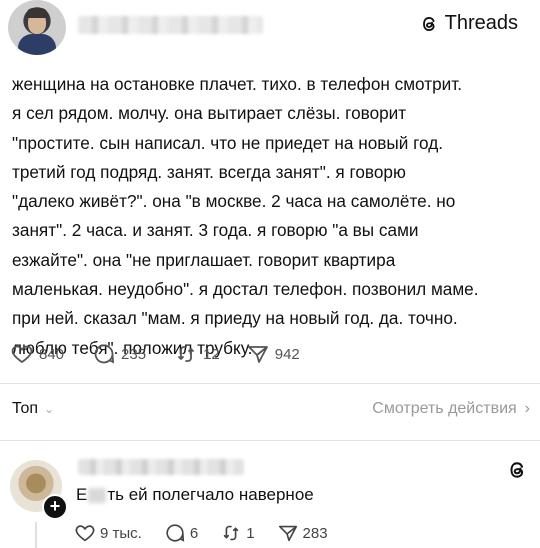  I want to click on follow-plus-icon: +, so click(55, 507).